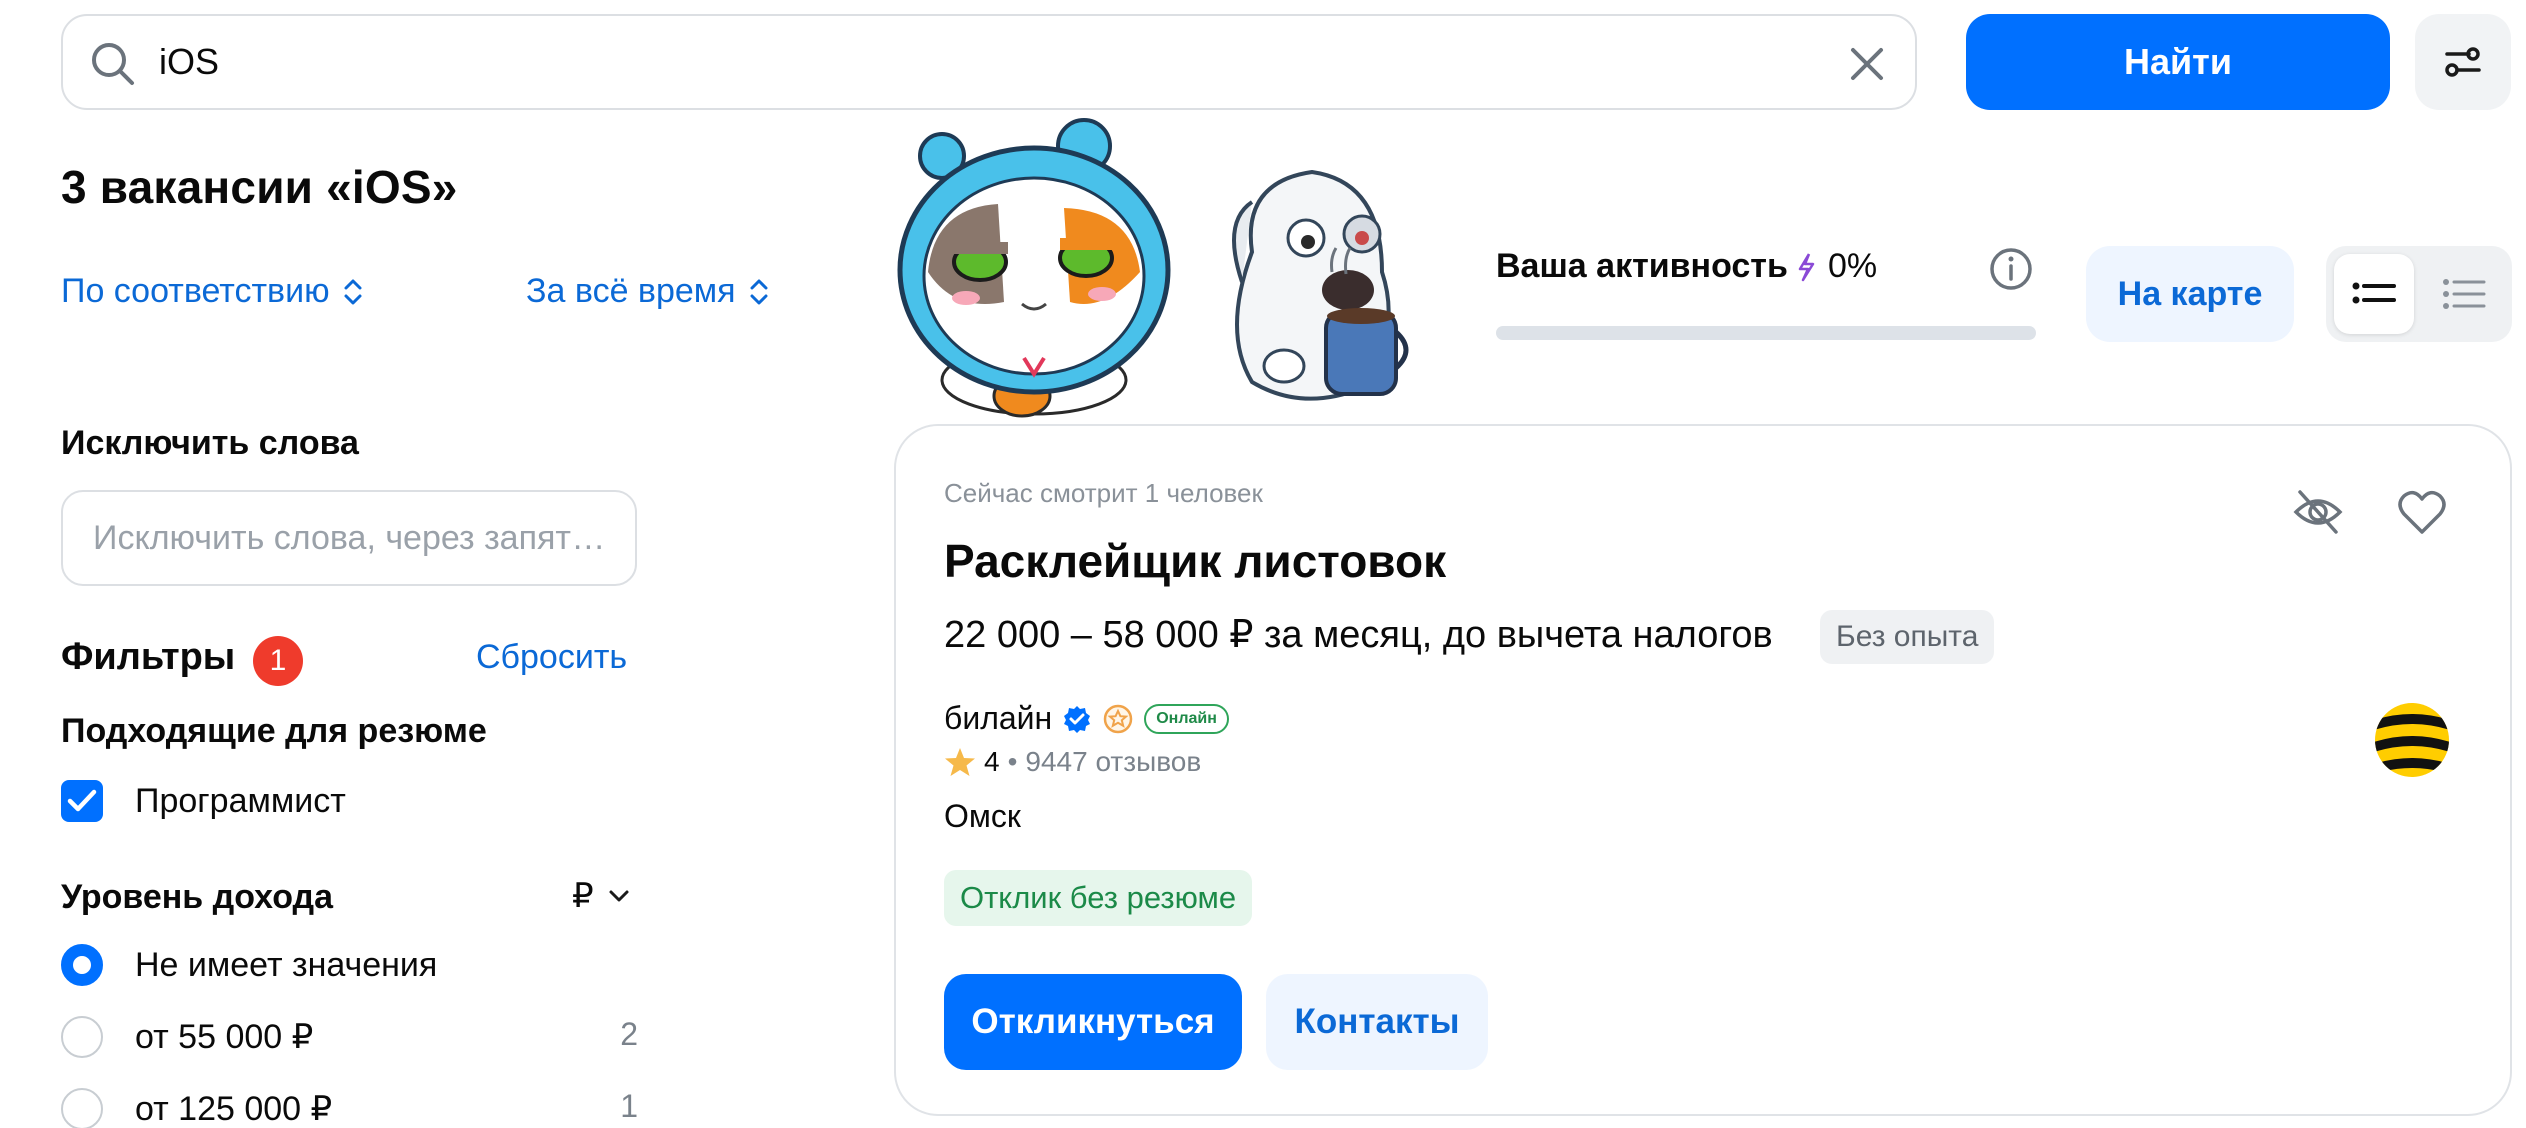  Describe the element at coordinates (989, 62) in the screenshot. I see `search-field: iOS` at that location.